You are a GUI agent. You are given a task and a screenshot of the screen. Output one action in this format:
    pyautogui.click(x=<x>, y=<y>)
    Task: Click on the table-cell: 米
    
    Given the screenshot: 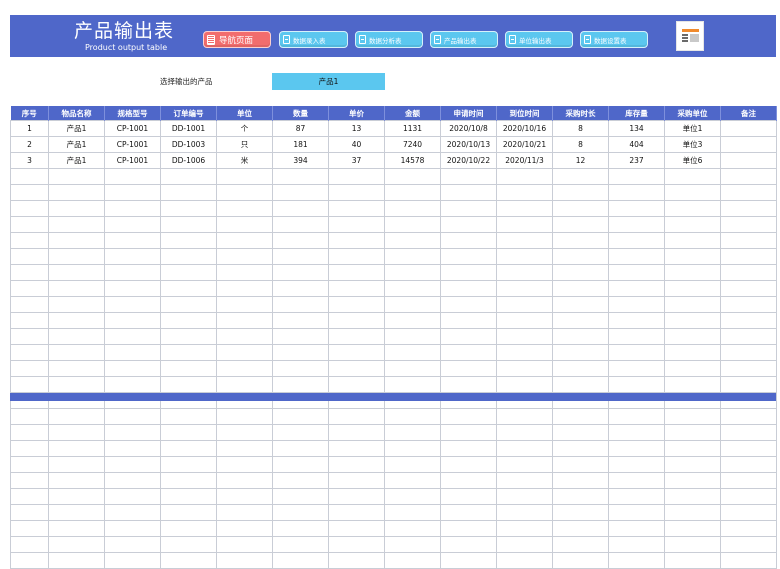 What is the action you would take?
    pyautogui.click(x=244, y=160)
    